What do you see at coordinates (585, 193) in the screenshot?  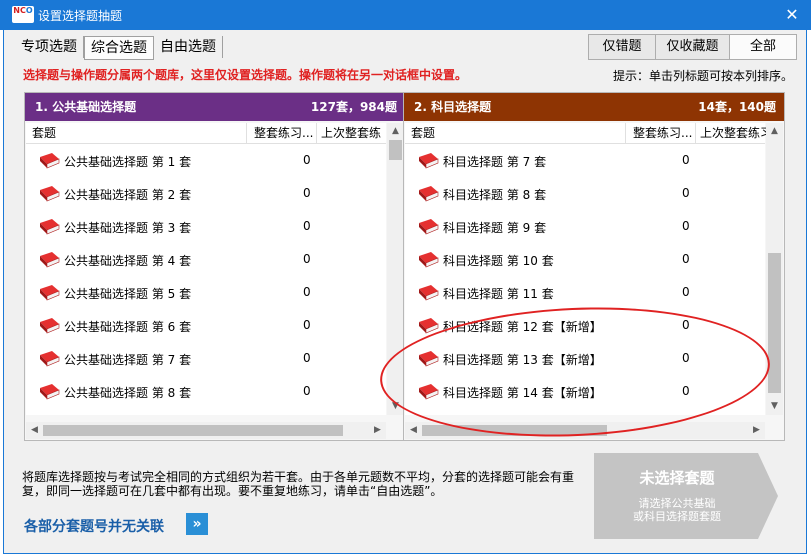 I see `list-item: 科目选择题 第 8 套 0` at bounding box center [585, 193].